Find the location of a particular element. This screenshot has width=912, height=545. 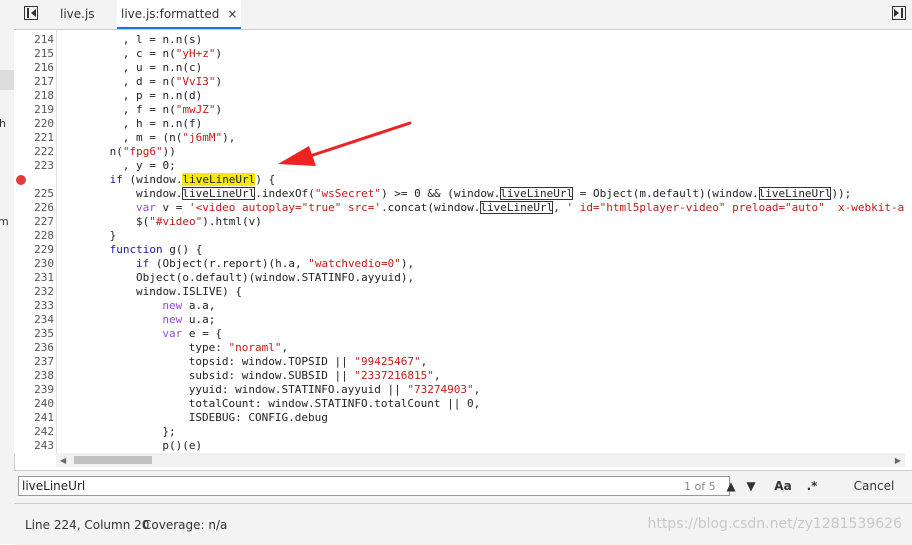

search-input is located at coordinates (374, 486).